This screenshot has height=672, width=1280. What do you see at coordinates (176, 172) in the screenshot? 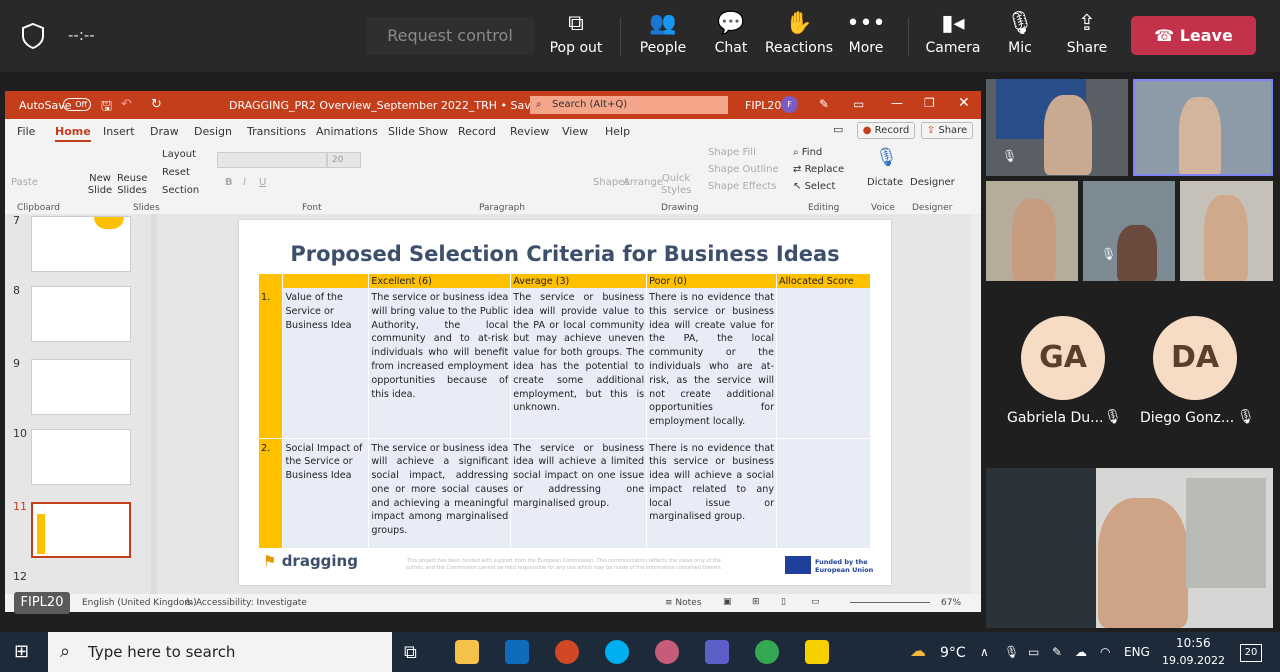
I see `reset-button: Reset` at bounding box center [176, 172].